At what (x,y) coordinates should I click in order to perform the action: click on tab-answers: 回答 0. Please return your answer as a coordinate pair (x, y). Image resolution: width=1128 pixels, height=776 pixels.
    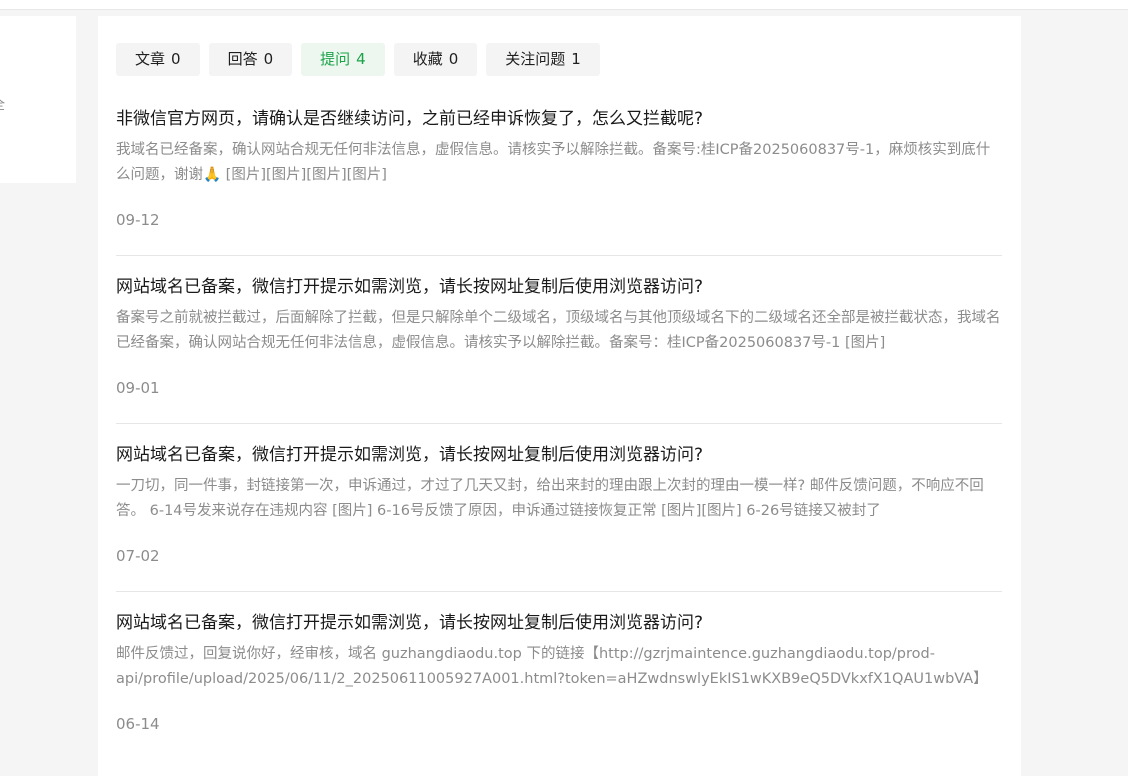
    Looking at the image, I should click on (250, 59).